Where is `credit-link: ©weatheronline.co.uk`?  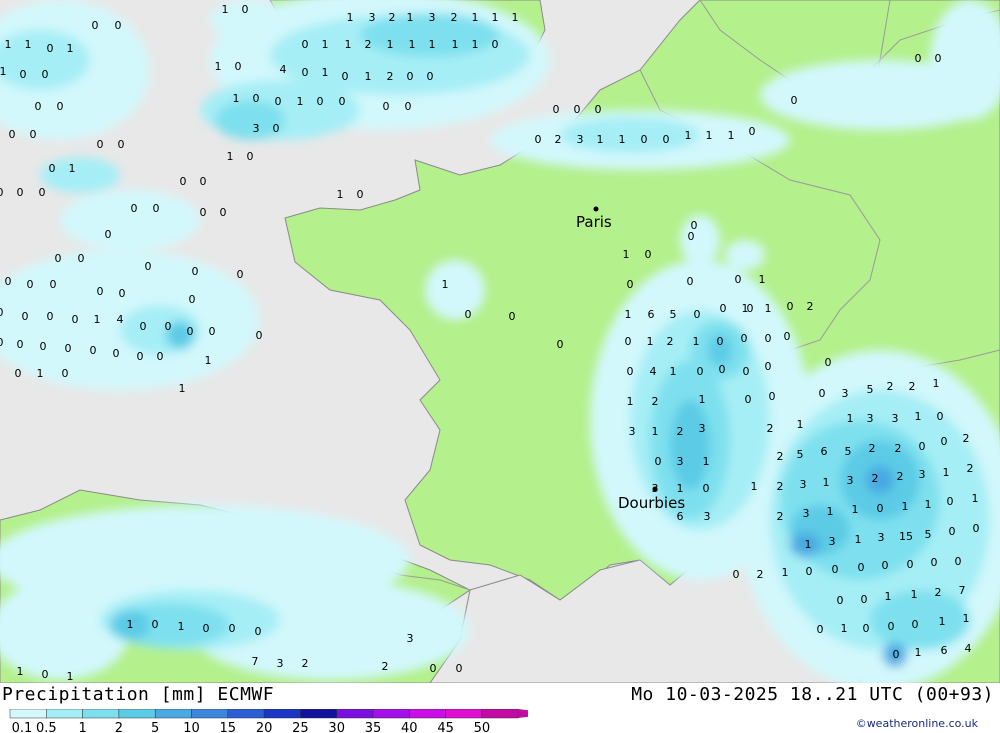
credit-link: ©weatheronline.co.uk is located at coordinates (917, 723).